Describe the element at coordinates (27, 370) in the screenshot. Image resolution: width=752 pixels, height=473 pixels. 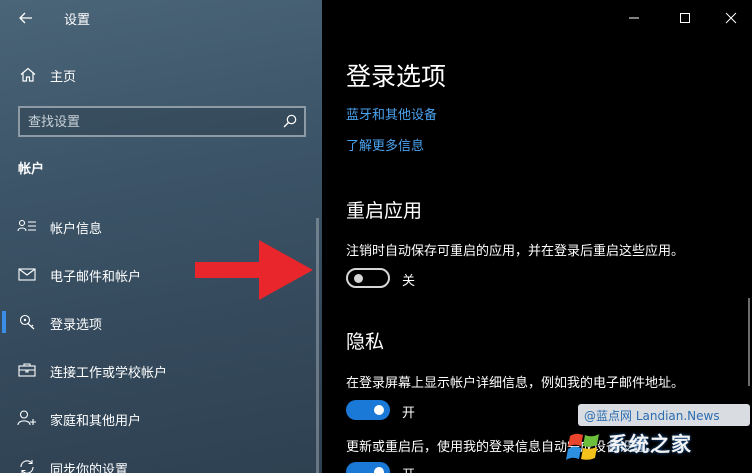
I see `briefcase-icon` at that location.